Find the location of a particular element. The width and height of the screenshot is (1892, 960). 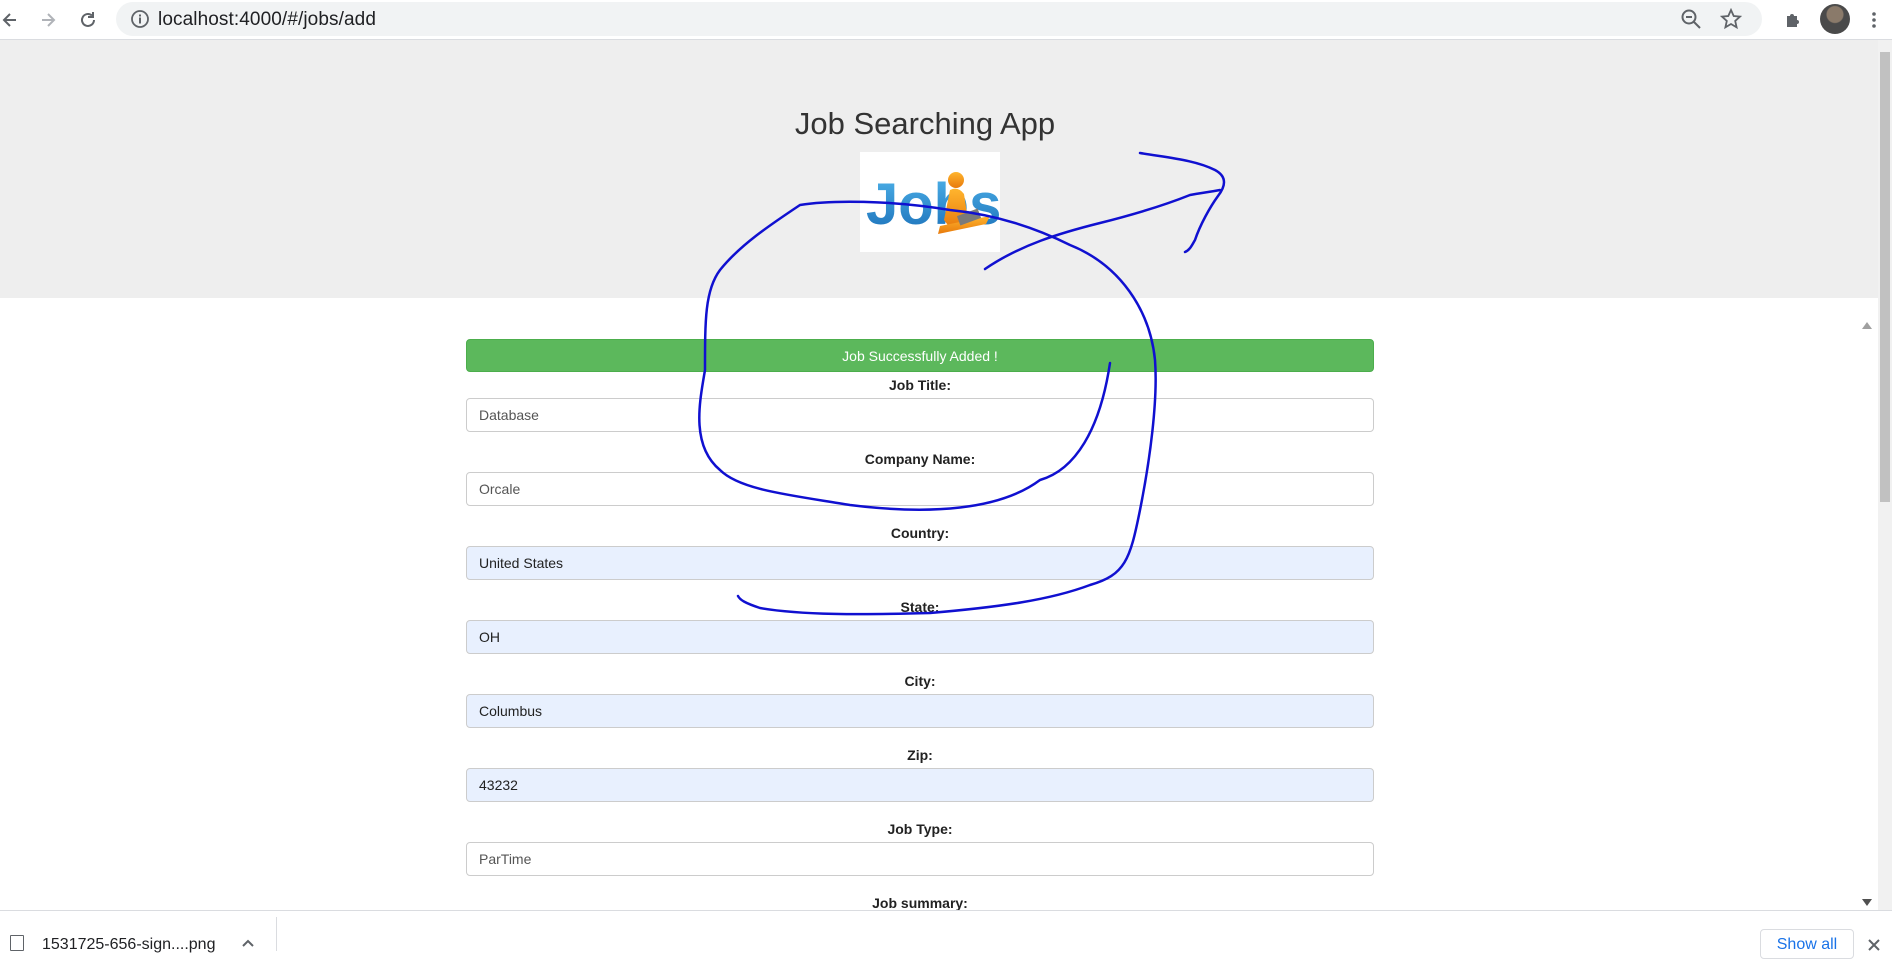

state-label: State: is located at coordinates (920, 607).